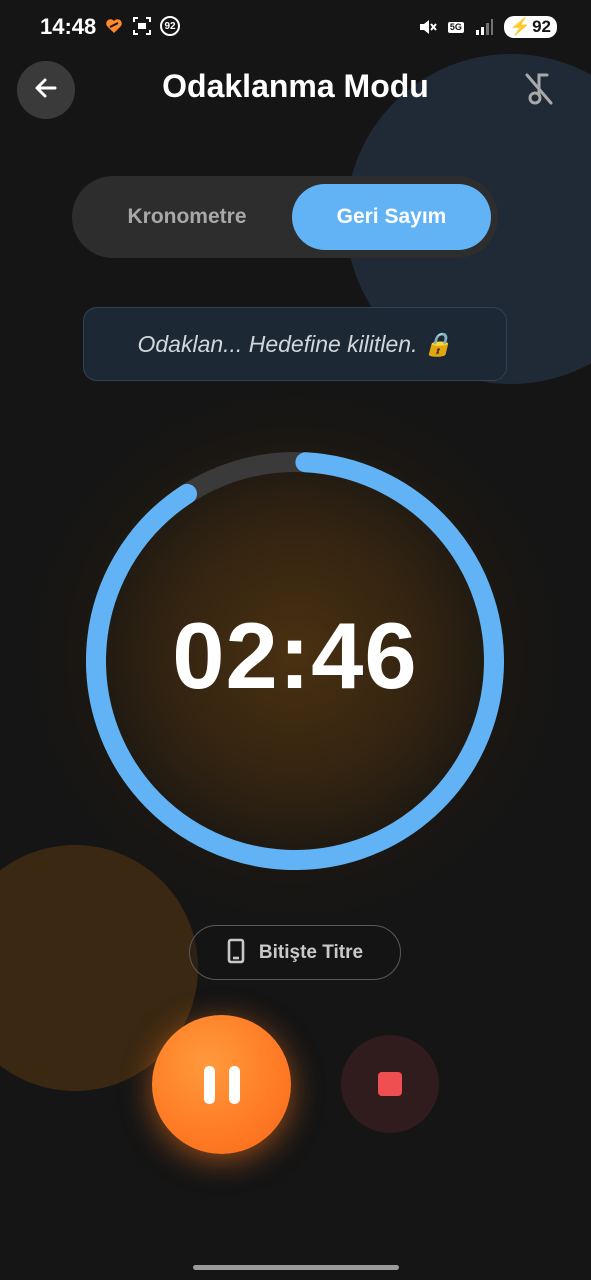 This screenshot has width=591, height=1280. Describe the element at coordinates (311, 952) in the screenshot. I see `vibrate-label: Bitişte Titre` at that location.